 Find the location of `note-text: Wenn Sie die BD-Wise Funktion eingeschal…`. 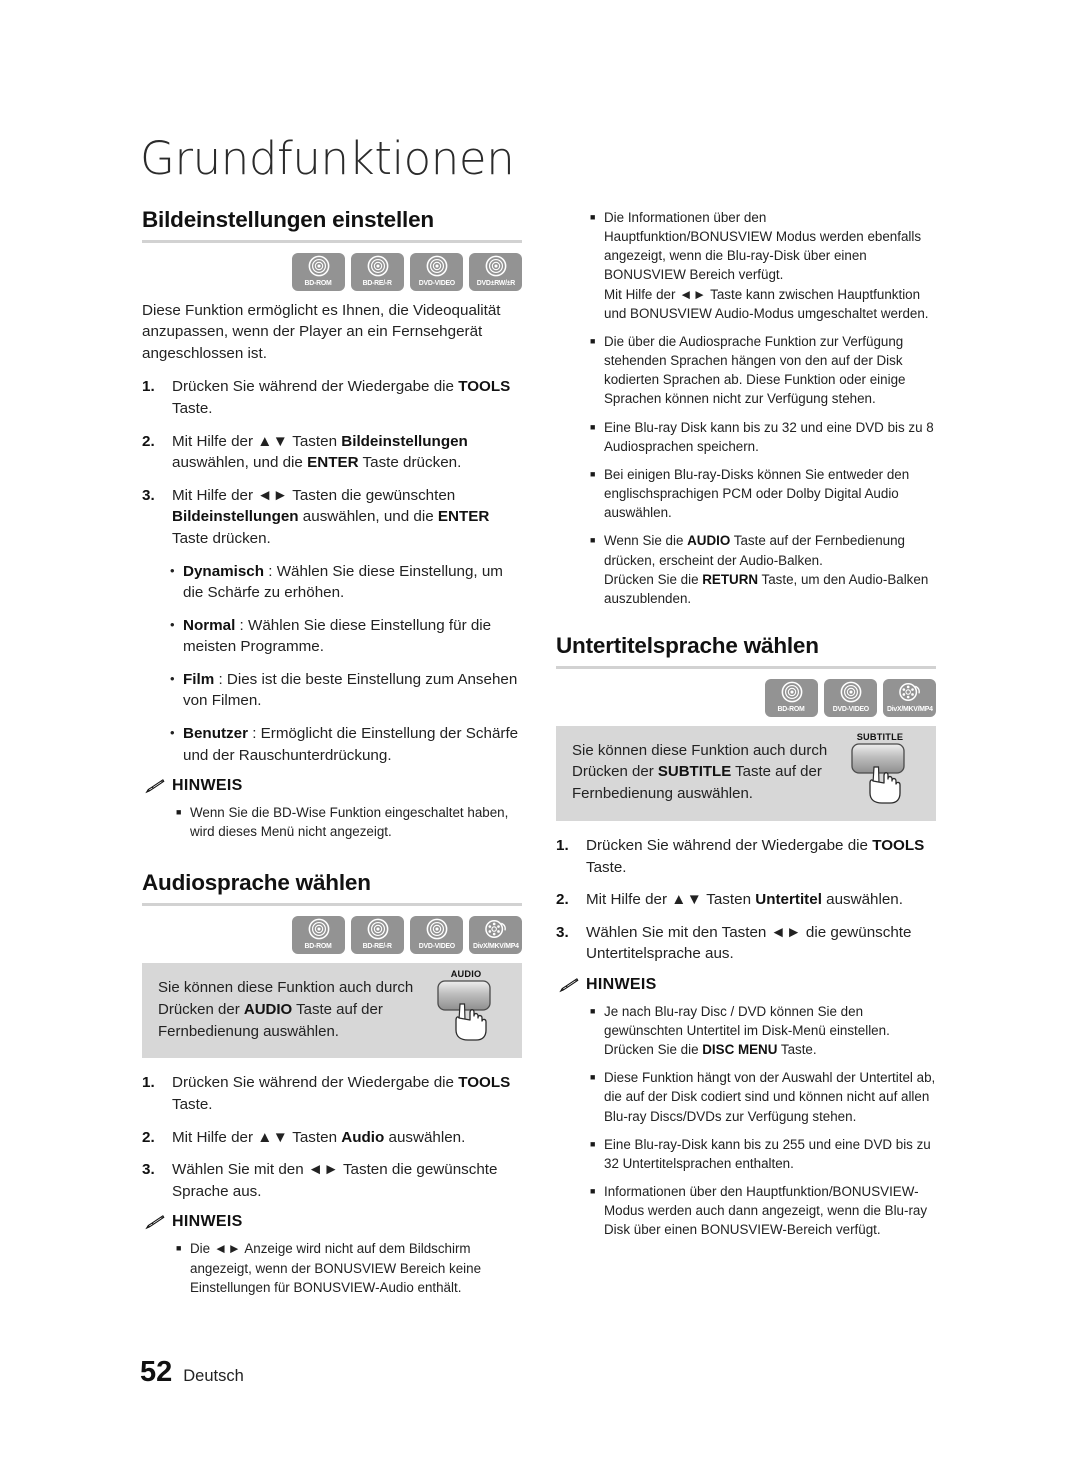

note-text: Wenn Sie die BD-Wise Funktion eingeschal… is located at coordinates (349, 822).